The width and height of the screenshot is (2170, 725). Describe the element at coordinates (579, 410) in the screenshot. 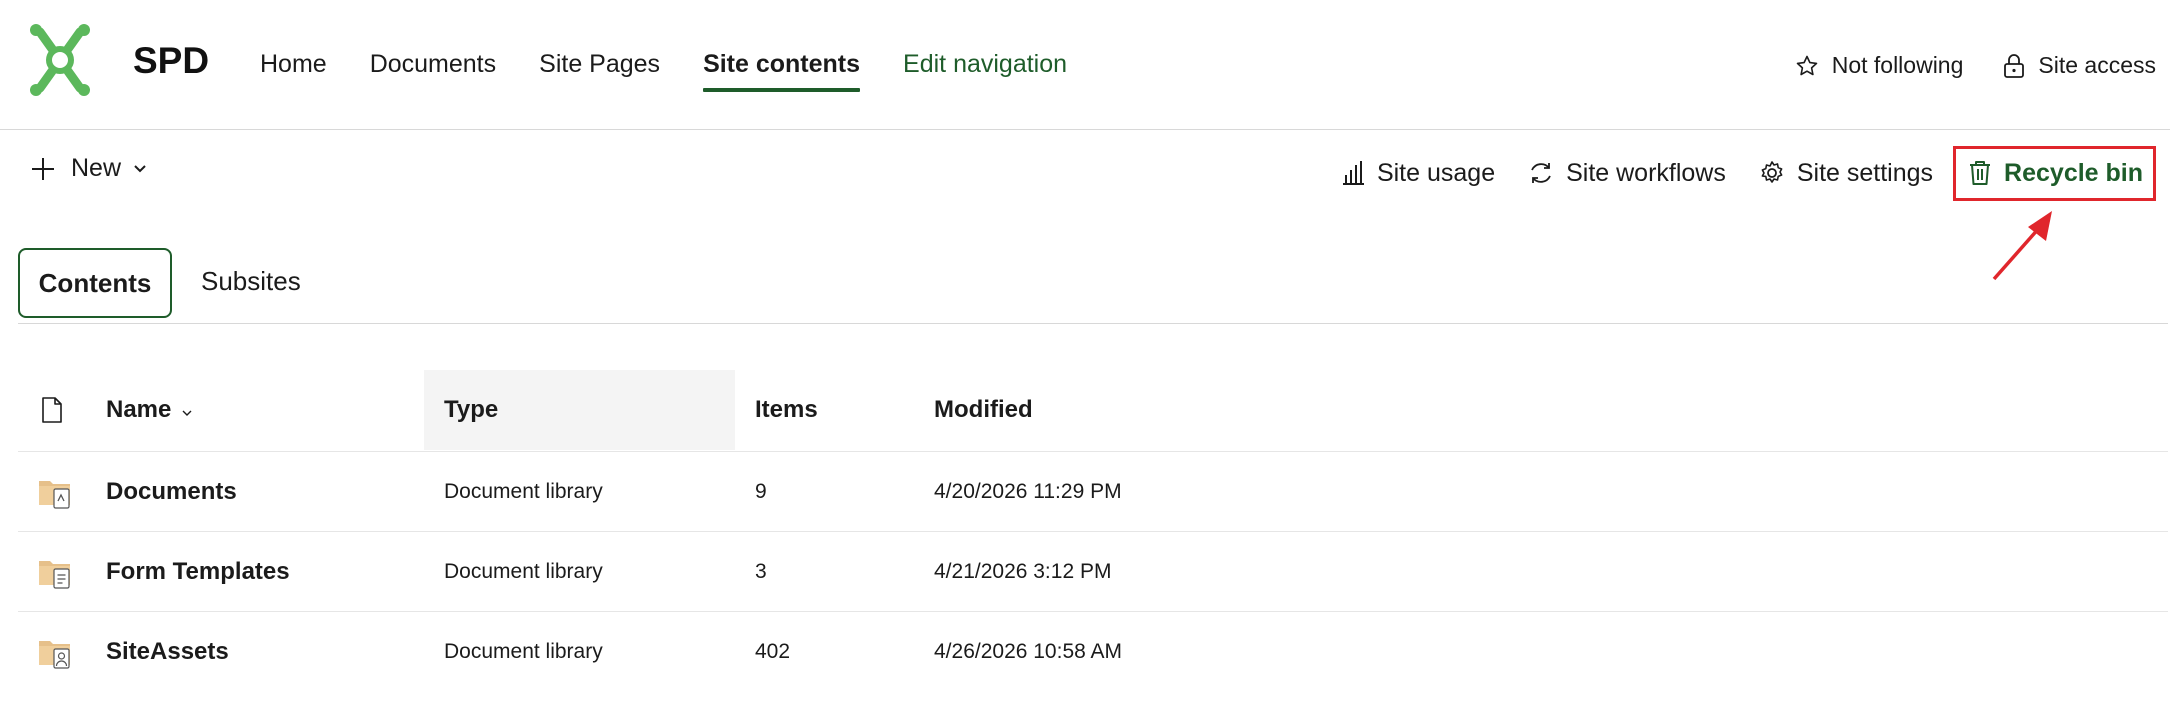

I see `column-header-type: Type` at that location.